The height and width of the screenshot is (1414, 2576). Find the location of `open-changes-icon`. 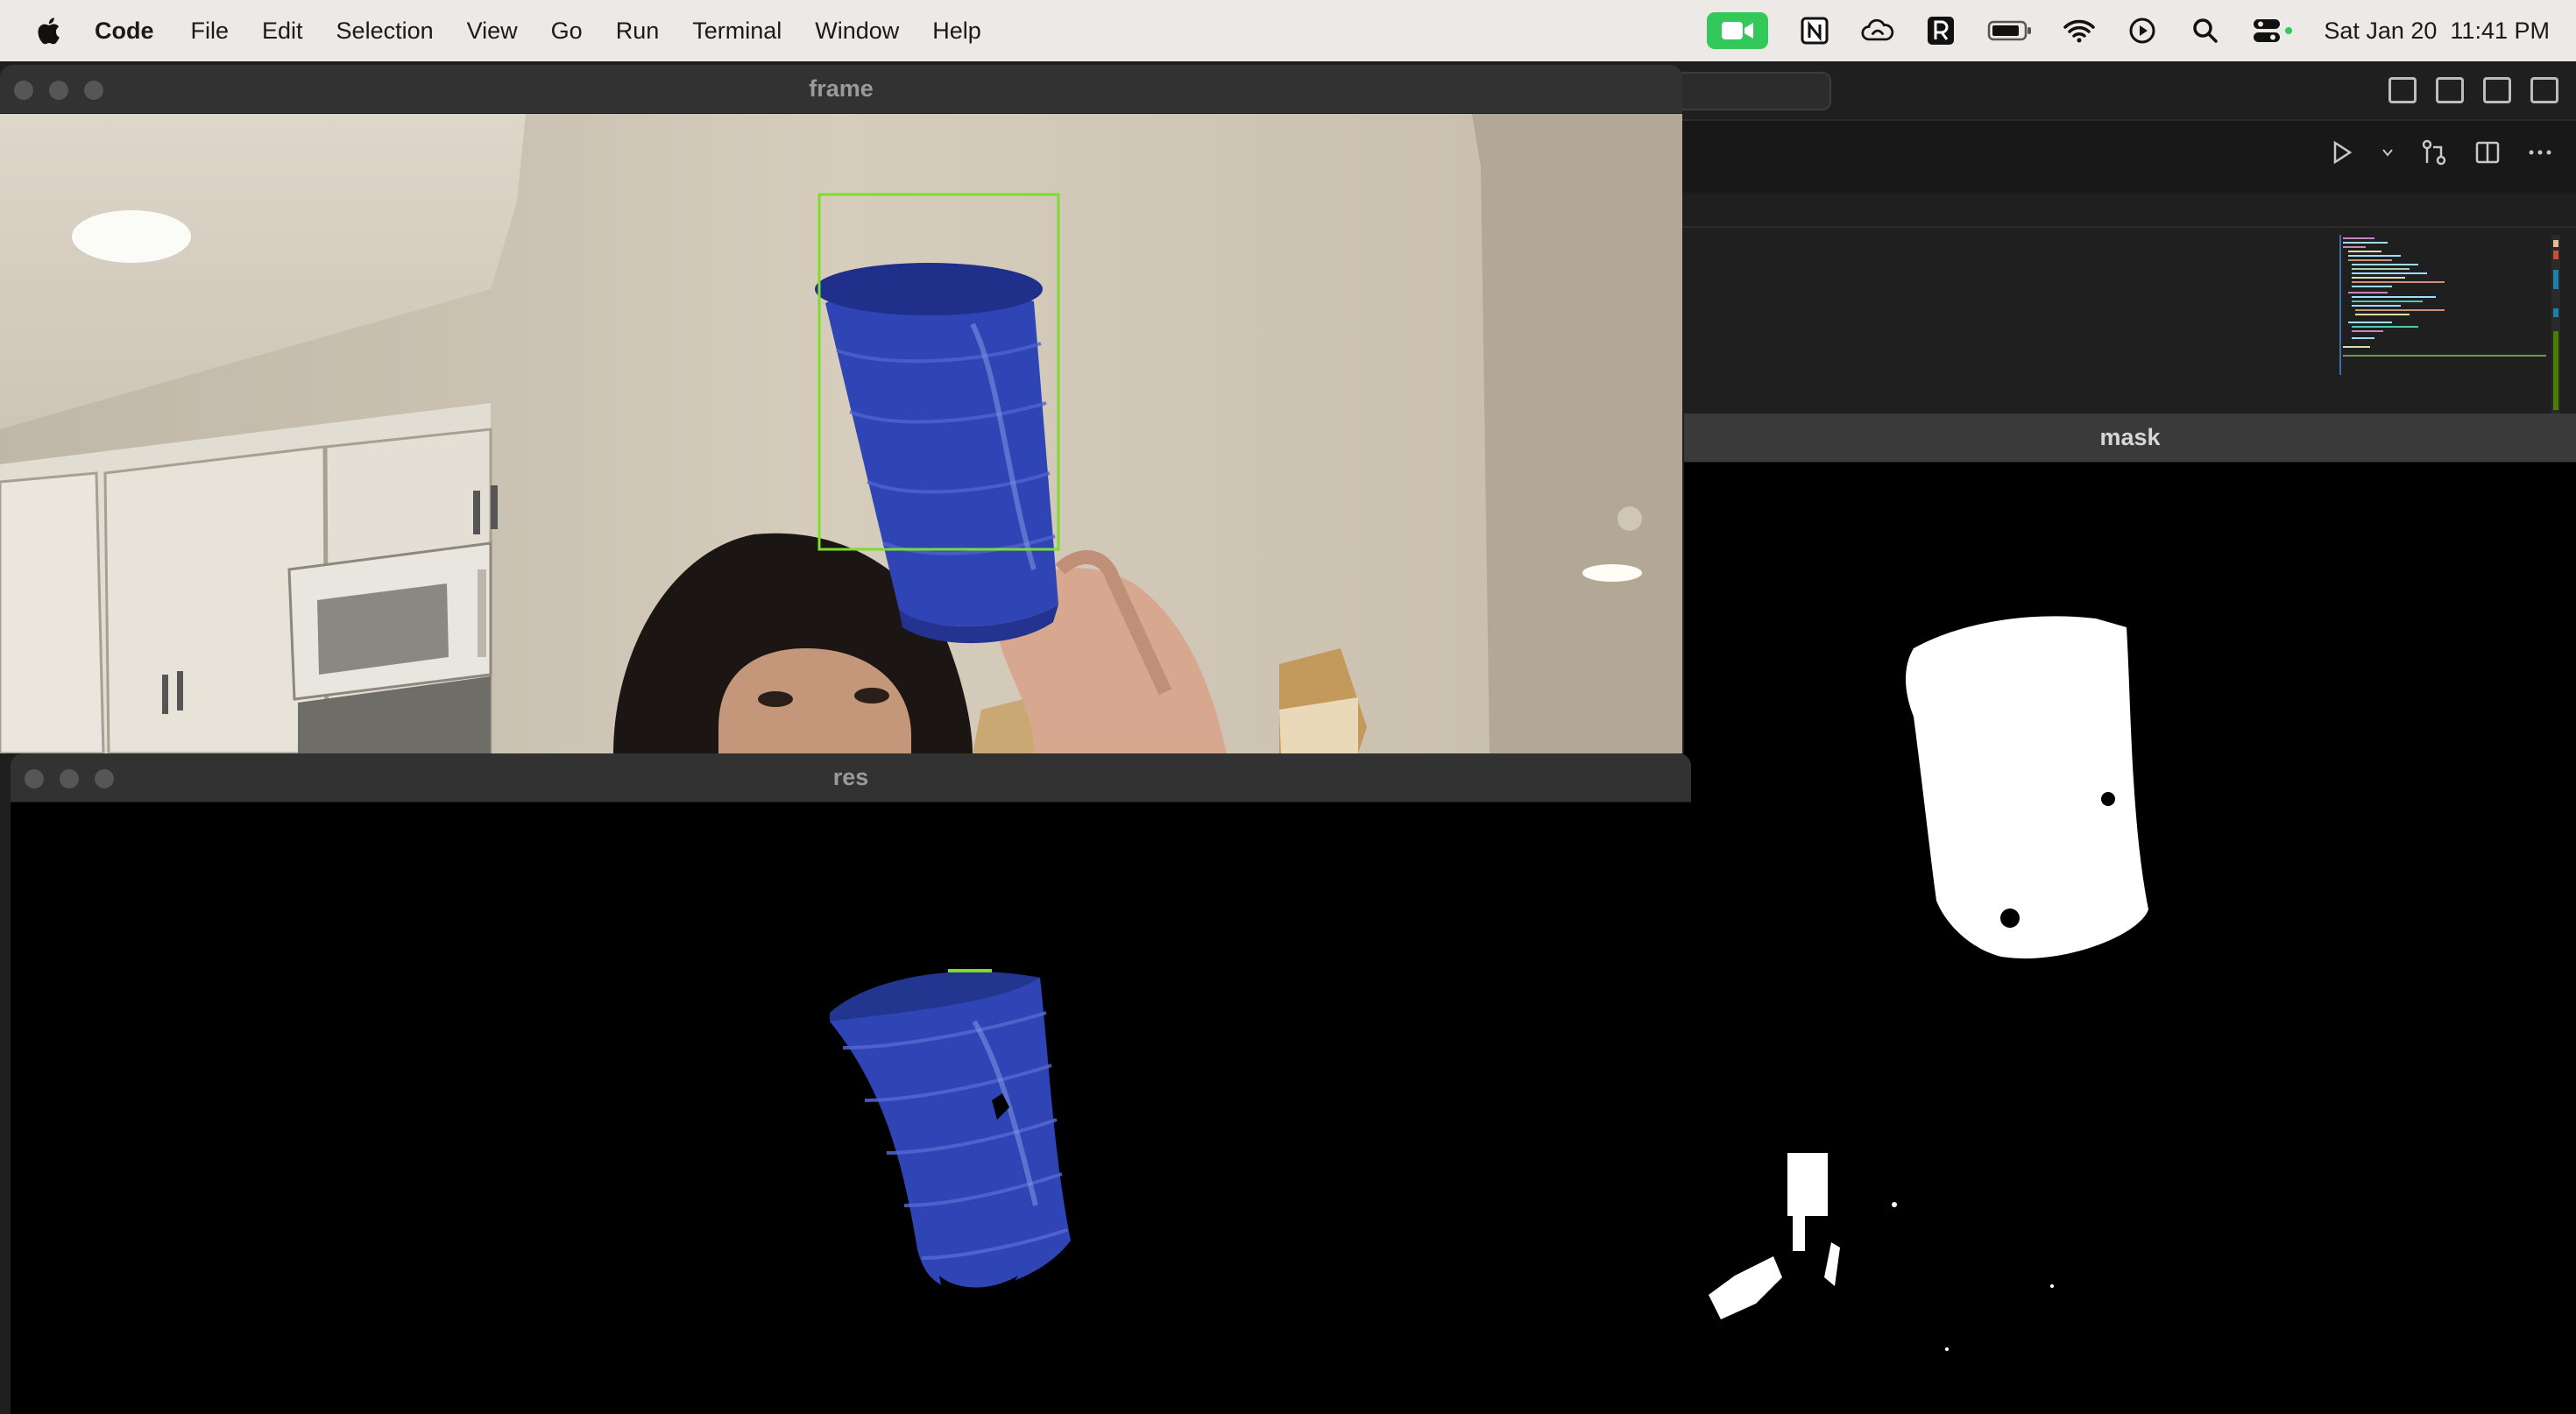

open-changes-icon is located at coordinates (2434, 152).